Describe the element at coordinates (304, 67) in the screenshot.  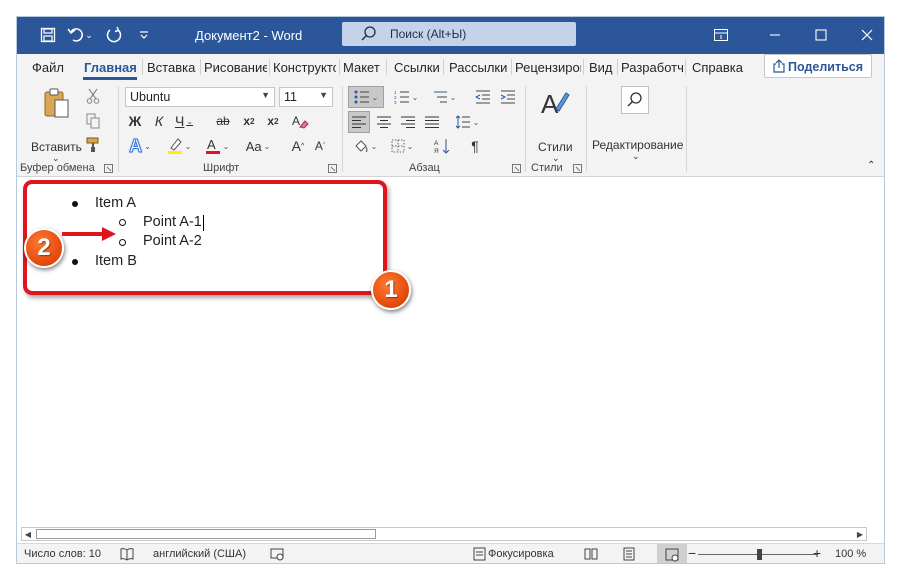
I see `tab-design: Конструктор` at that location.